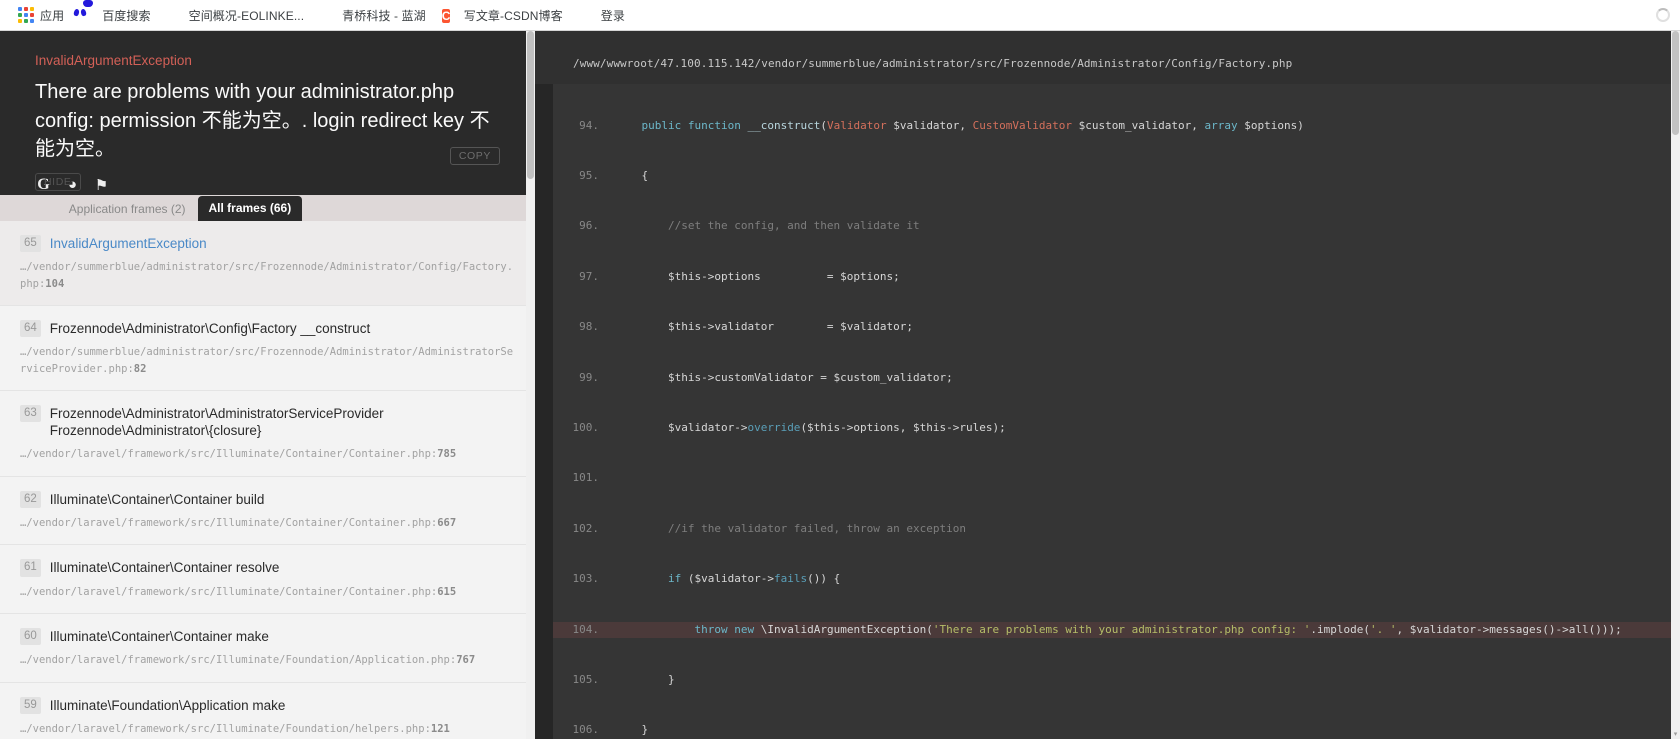 This screenshot has width=1680, height=739. I want to click on code-line: 103. if ($validator->fails()) {, so click(1116, 579).